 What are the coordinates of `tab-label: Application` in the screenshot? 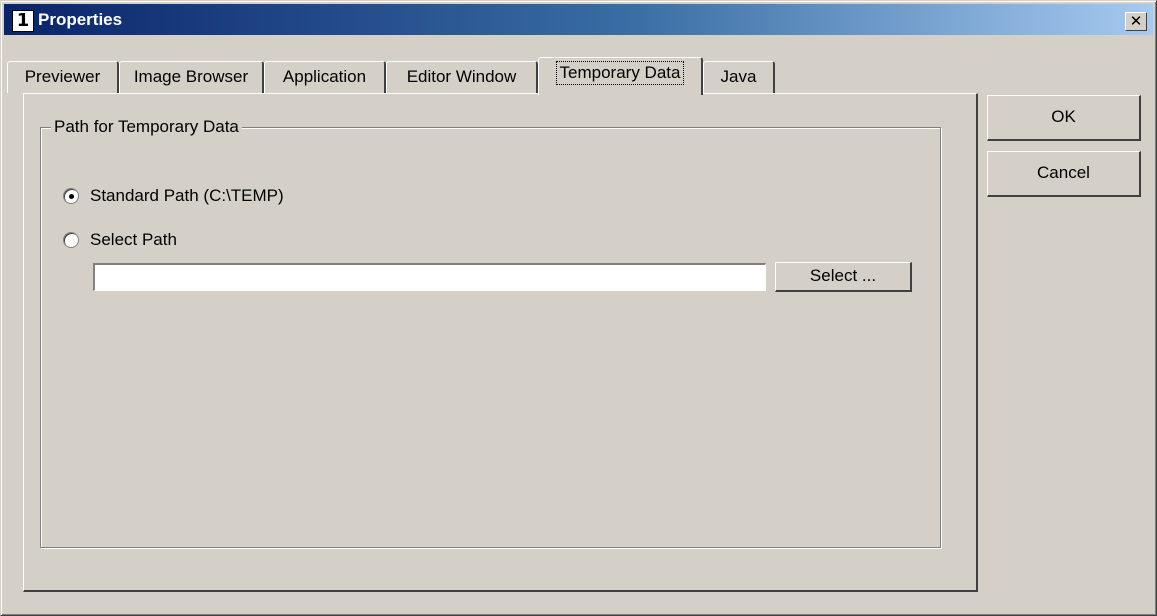 It's located at (324, 76).